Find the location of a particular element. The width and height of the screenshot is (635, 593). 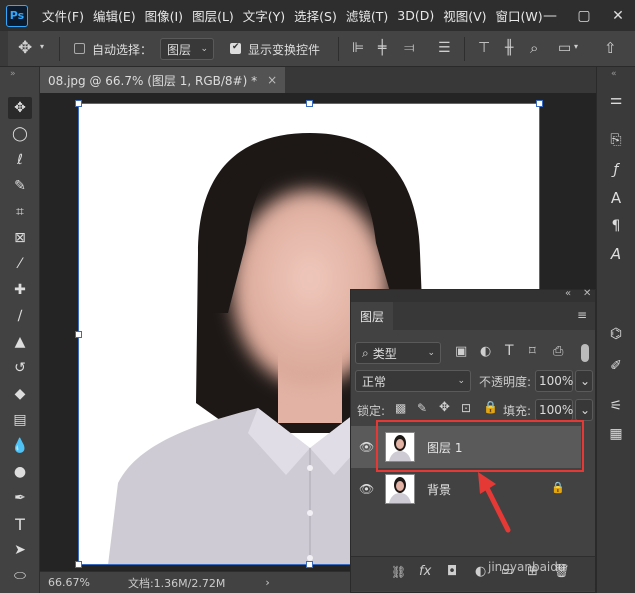

zoom-level: 66.67% is located at coordinates (69, 582).